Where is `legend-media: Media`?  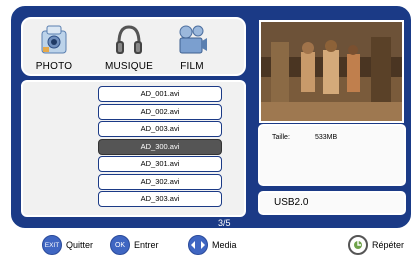 legend-media: Media is located at coordinates (212, 245).